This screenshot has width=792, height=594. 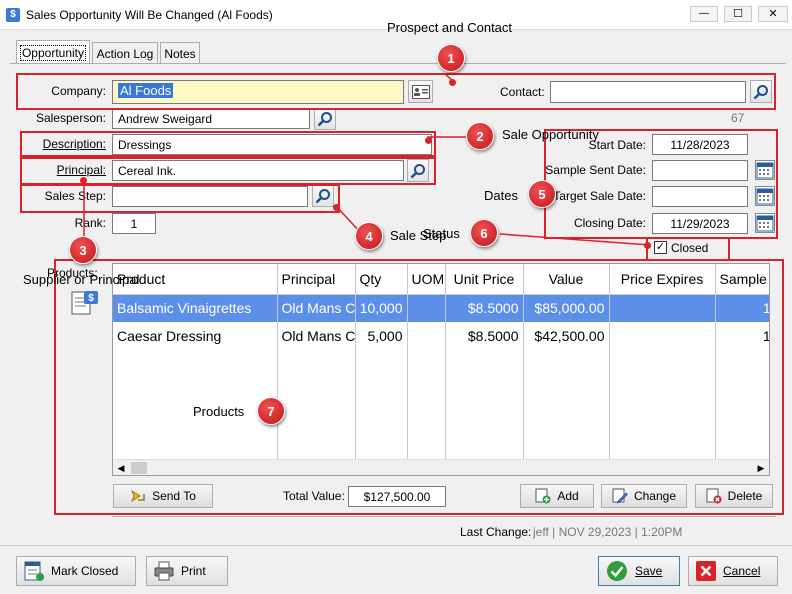 What do you see at coordinates (480, 136) in the screenshot?
I see `annotation-badge-2: 2` at bounding box center [480, 136].